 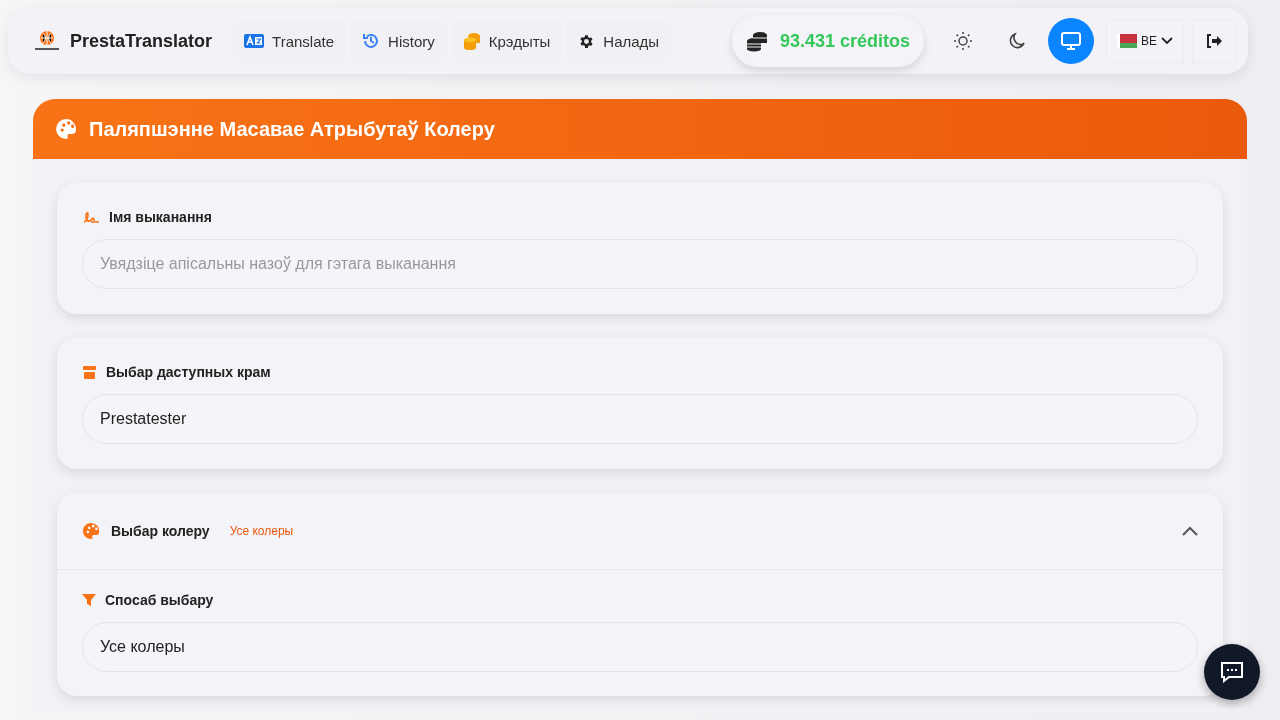 What do you see at coordinates (159, 600) in the screenshot?
I see `field-label: Спосаб выбару` at bounding box center [159, 600].